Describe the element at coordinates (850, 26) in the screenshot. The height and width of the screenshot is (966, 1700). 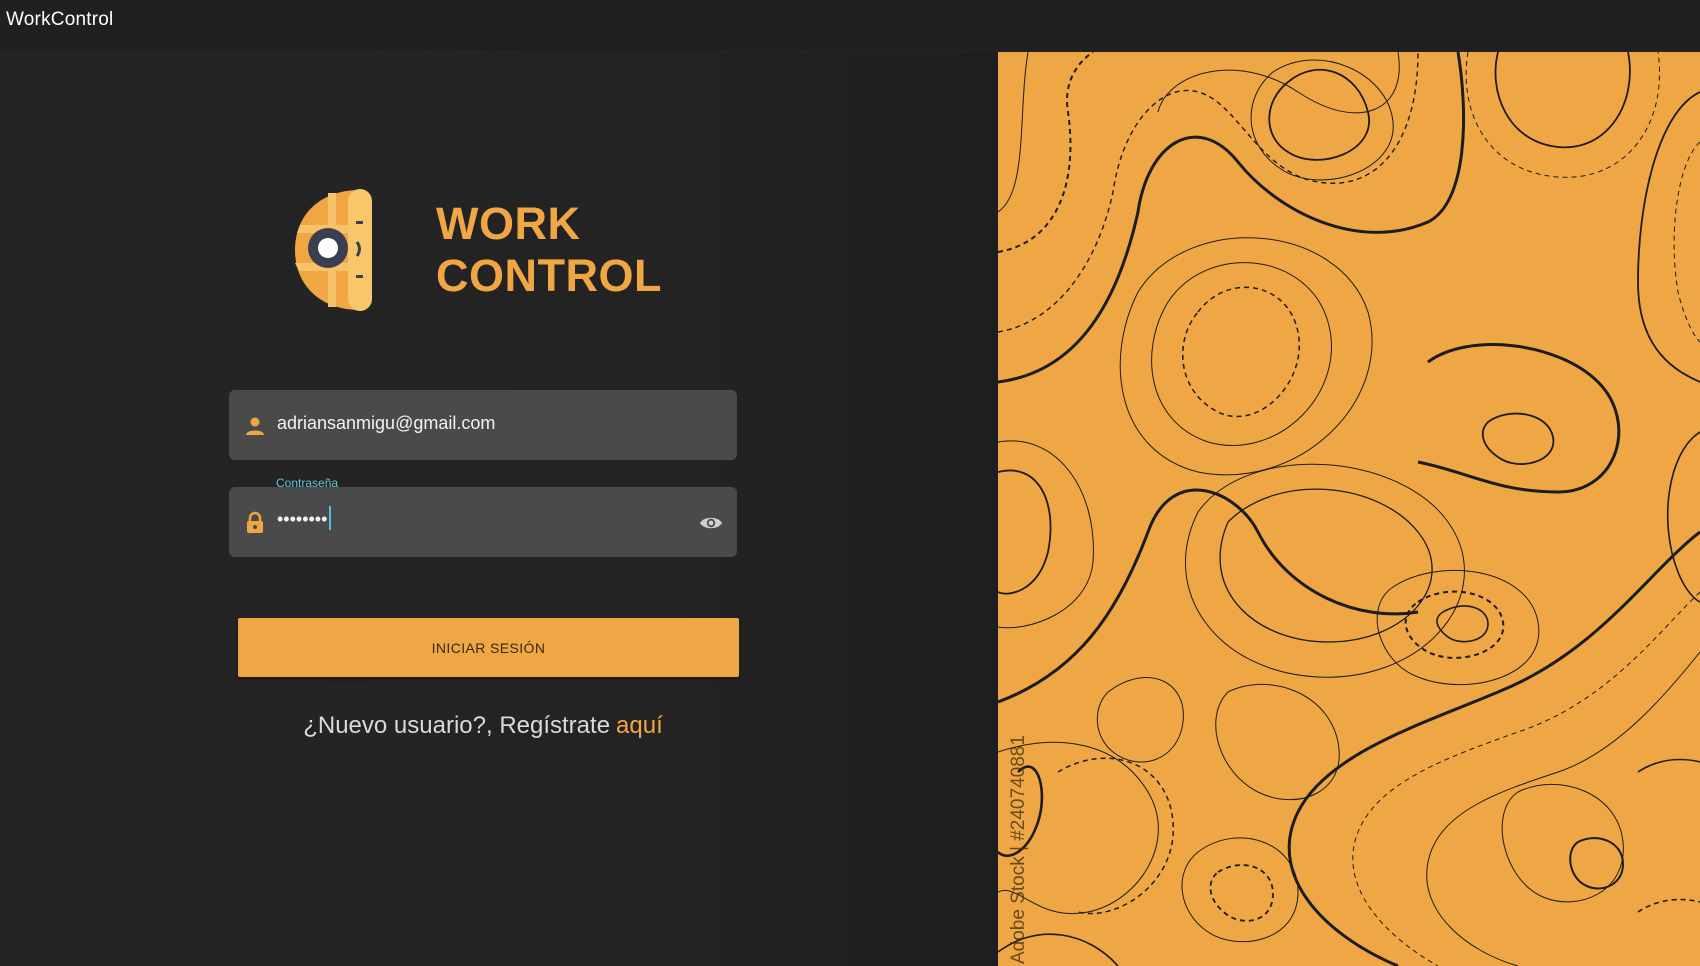
I see `window-titlebar: WorkControl` at that location.